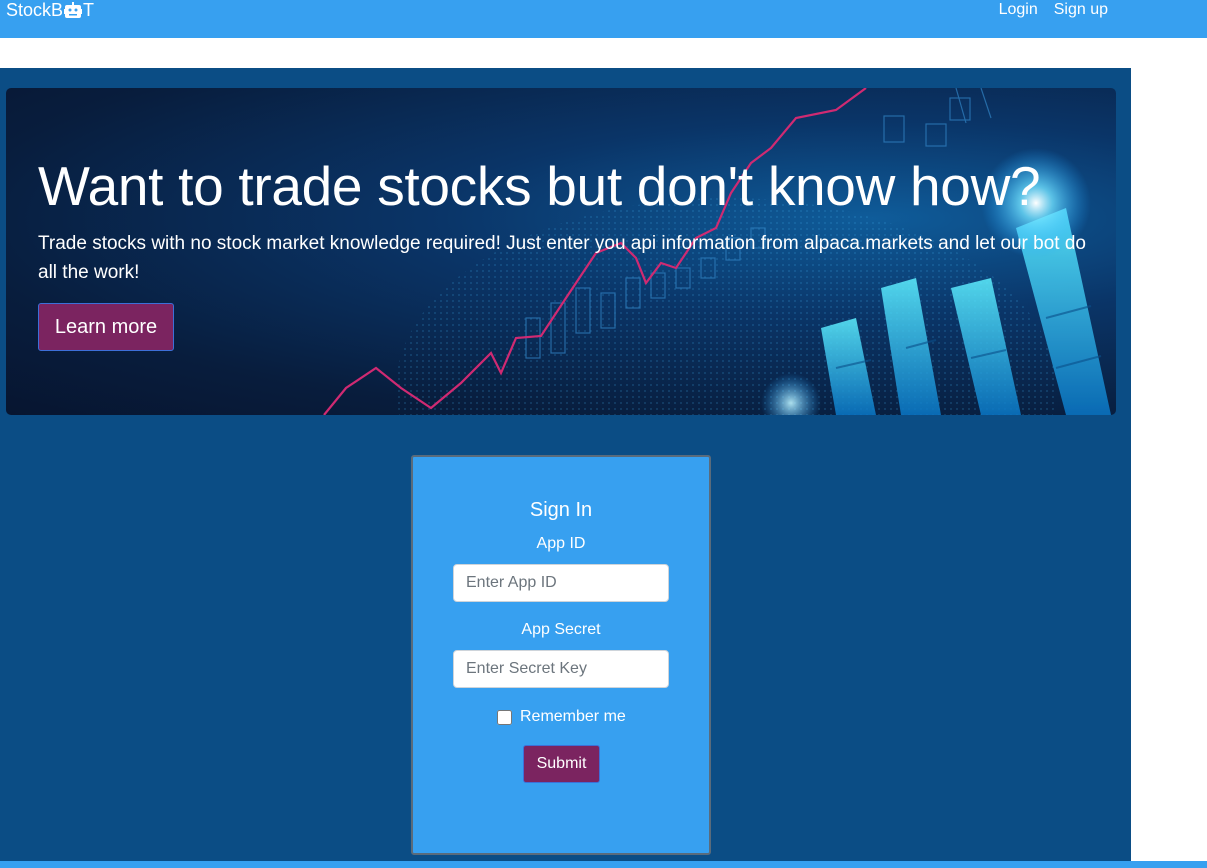 This screenshot has height=868, width=1207. I want to click on app-secret-input, so click(561, 669).